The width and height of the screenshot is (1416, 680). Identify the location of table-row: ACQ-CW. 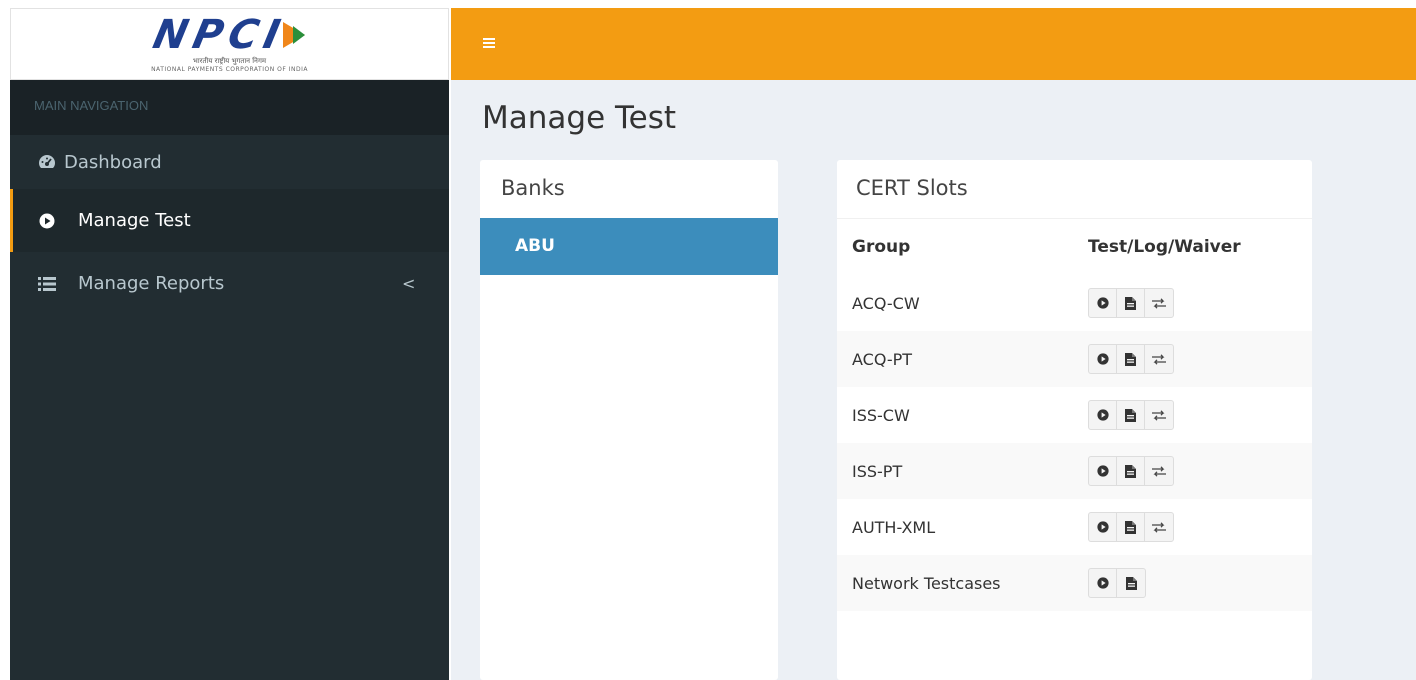
(1074, 303).